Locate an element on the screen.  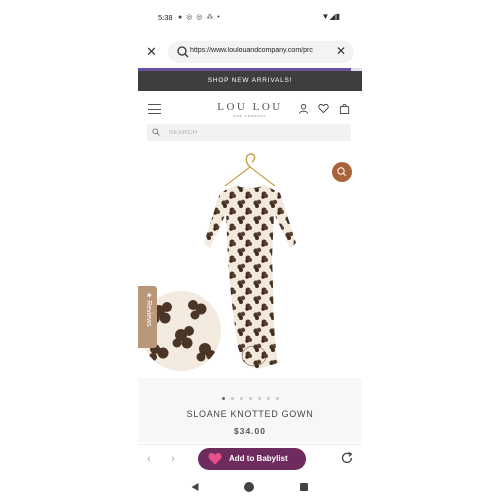
url-field: https://www.loulouandcompany.com/prc ✕ is located at coordinates (261, 52).